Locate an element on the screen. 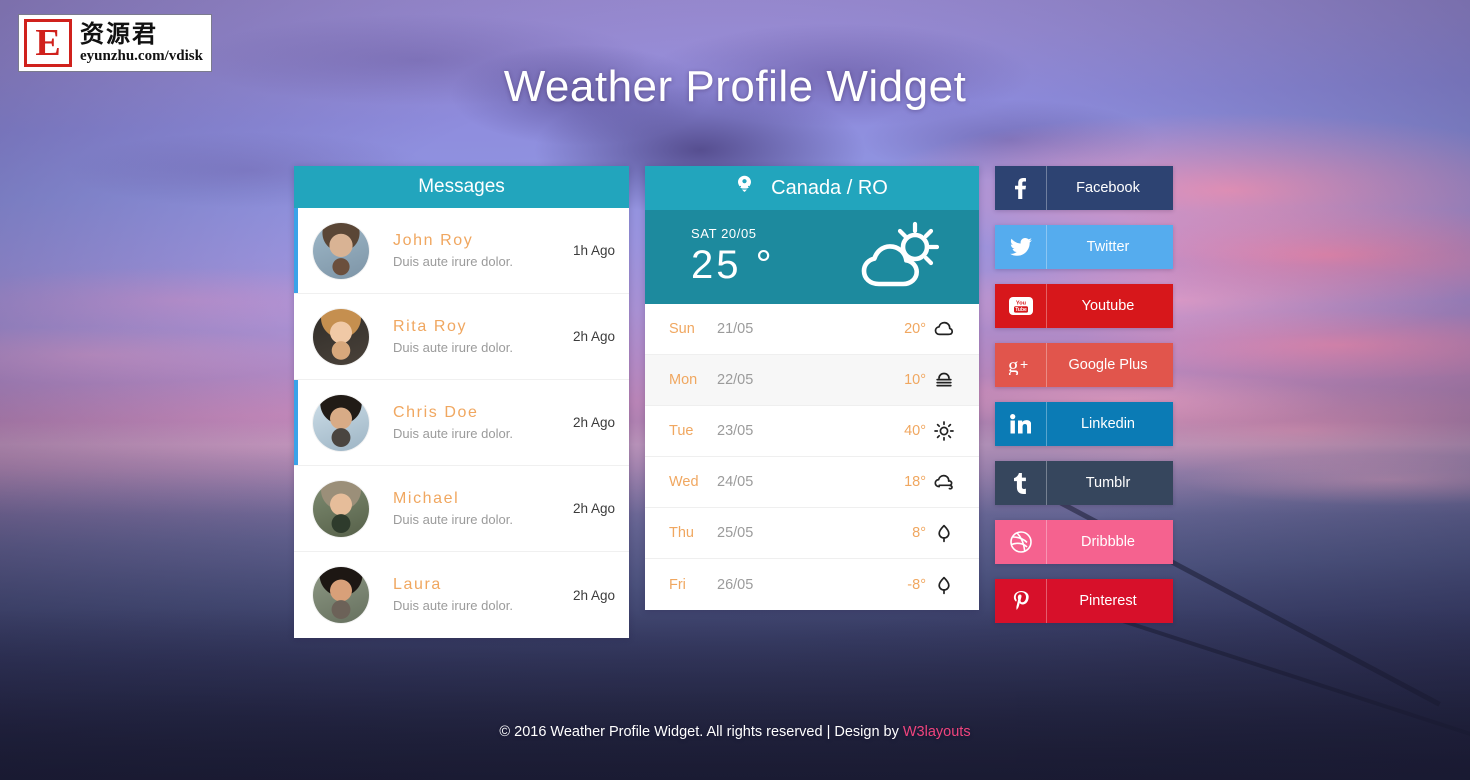 Image resolution: width=1470 pixels, height=780 pixels. watermark-text: 资源君 eyunzhu.com/vdisk is located at coordinates (141, 43).